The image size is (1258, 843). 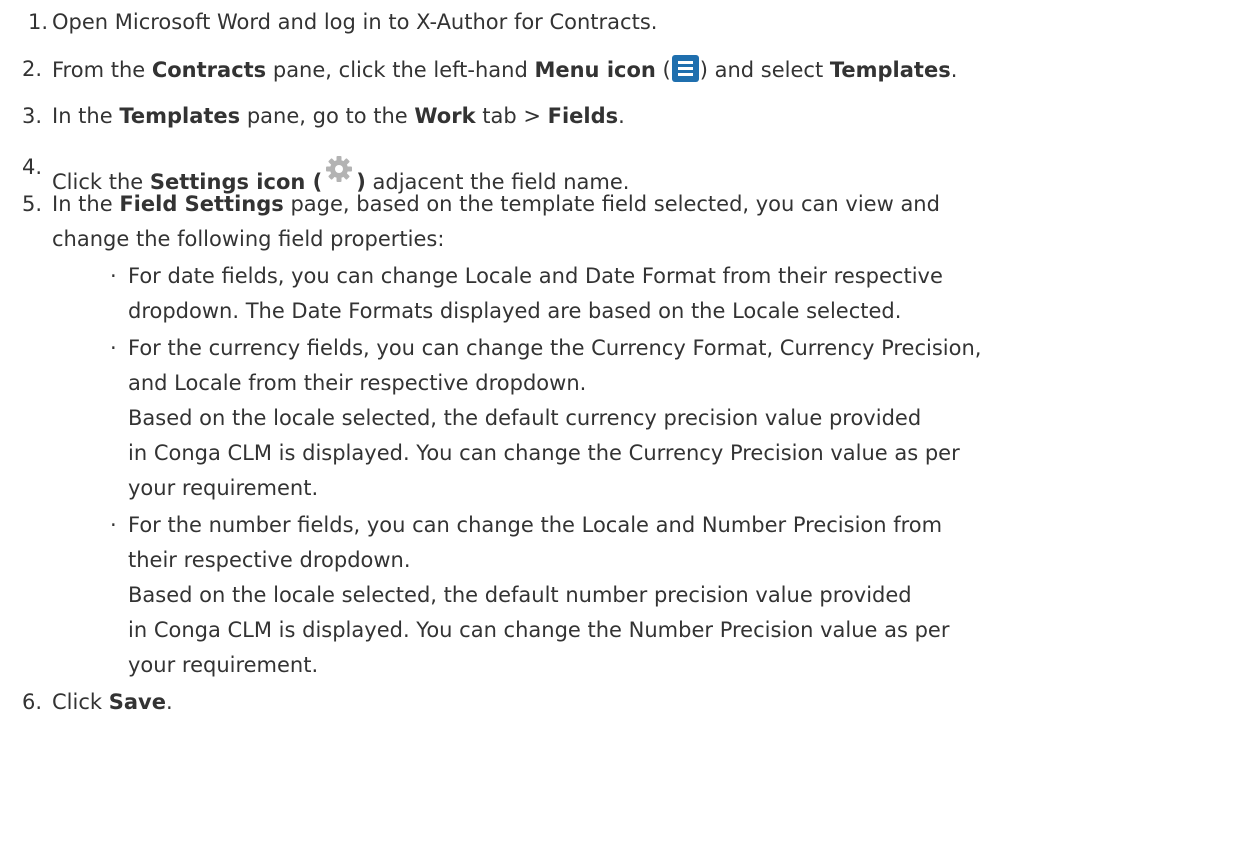 What do you see at coordinates (248, 239) in the screenshot?
I see `step-5-text-continued: change the following field properties:` at bounding box center [248, 239].